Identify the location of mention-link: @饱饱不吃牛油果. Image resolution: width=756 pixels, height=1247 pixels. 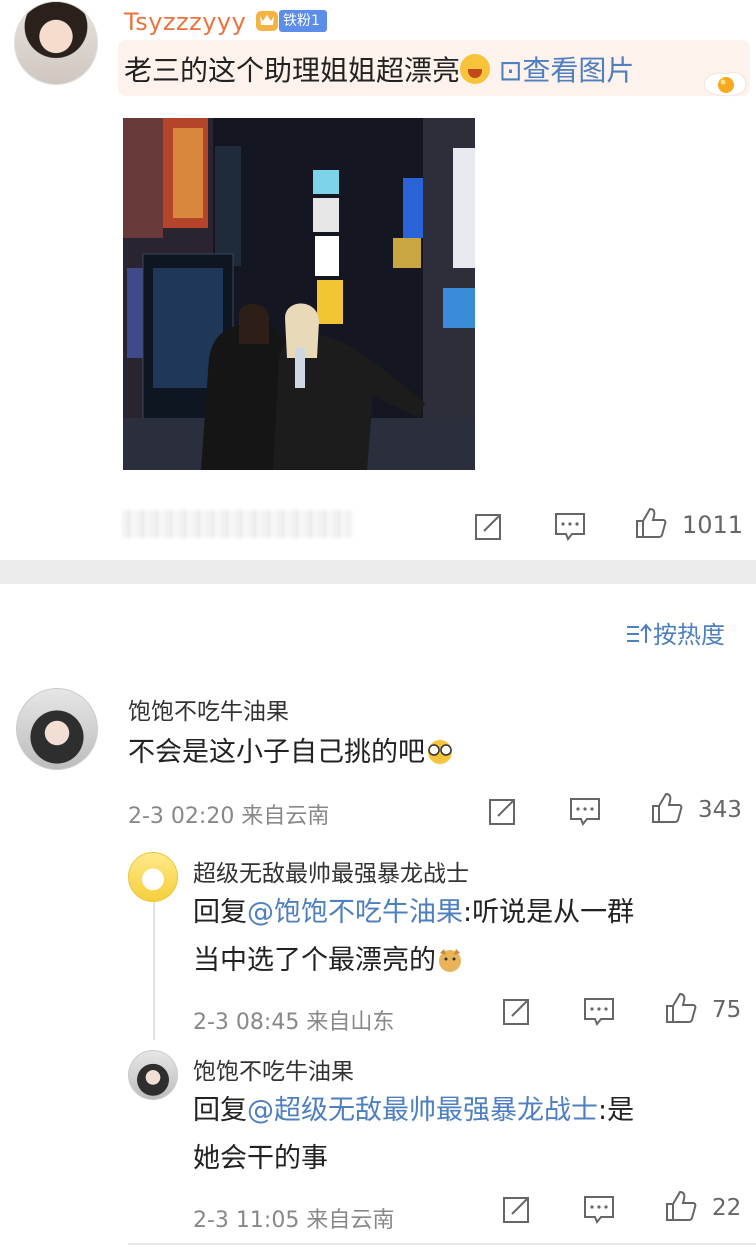
(355, 912).